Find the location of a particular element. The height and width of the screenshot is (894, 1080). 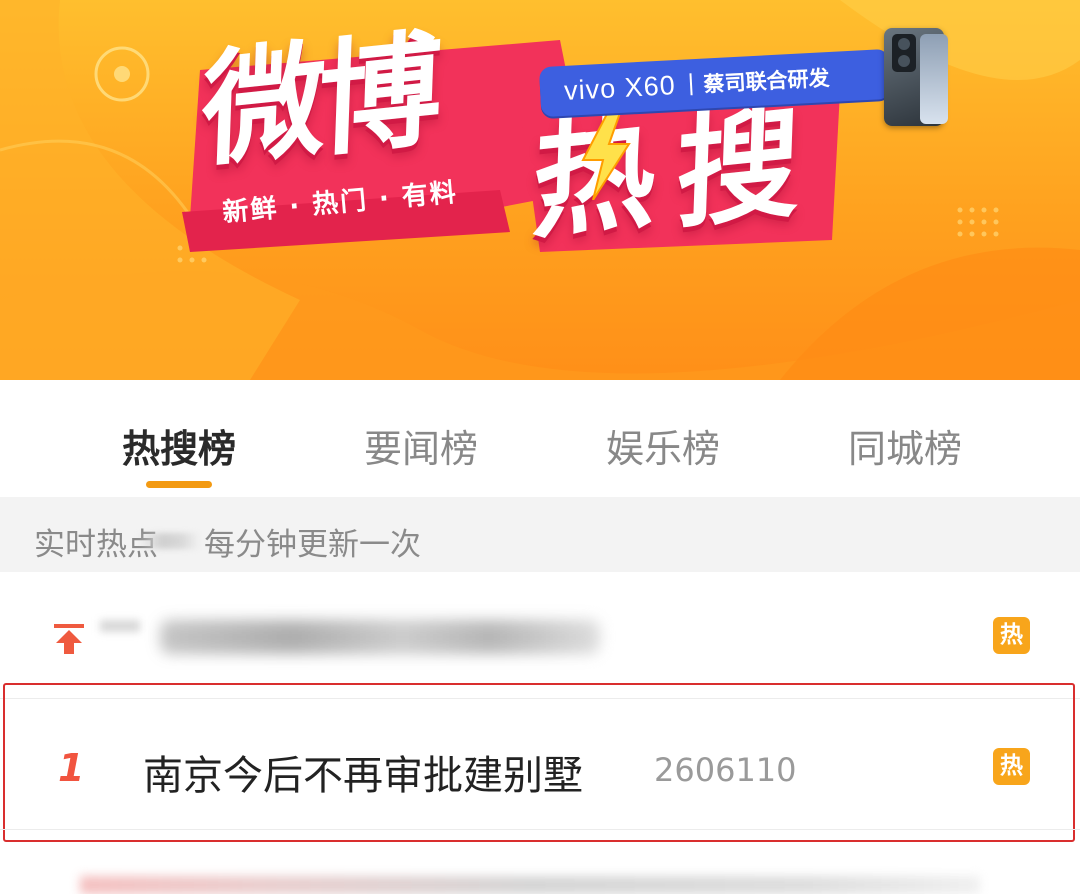

update-frequency-text: 每分钟更新一次 is located at coordinates (312, 545).